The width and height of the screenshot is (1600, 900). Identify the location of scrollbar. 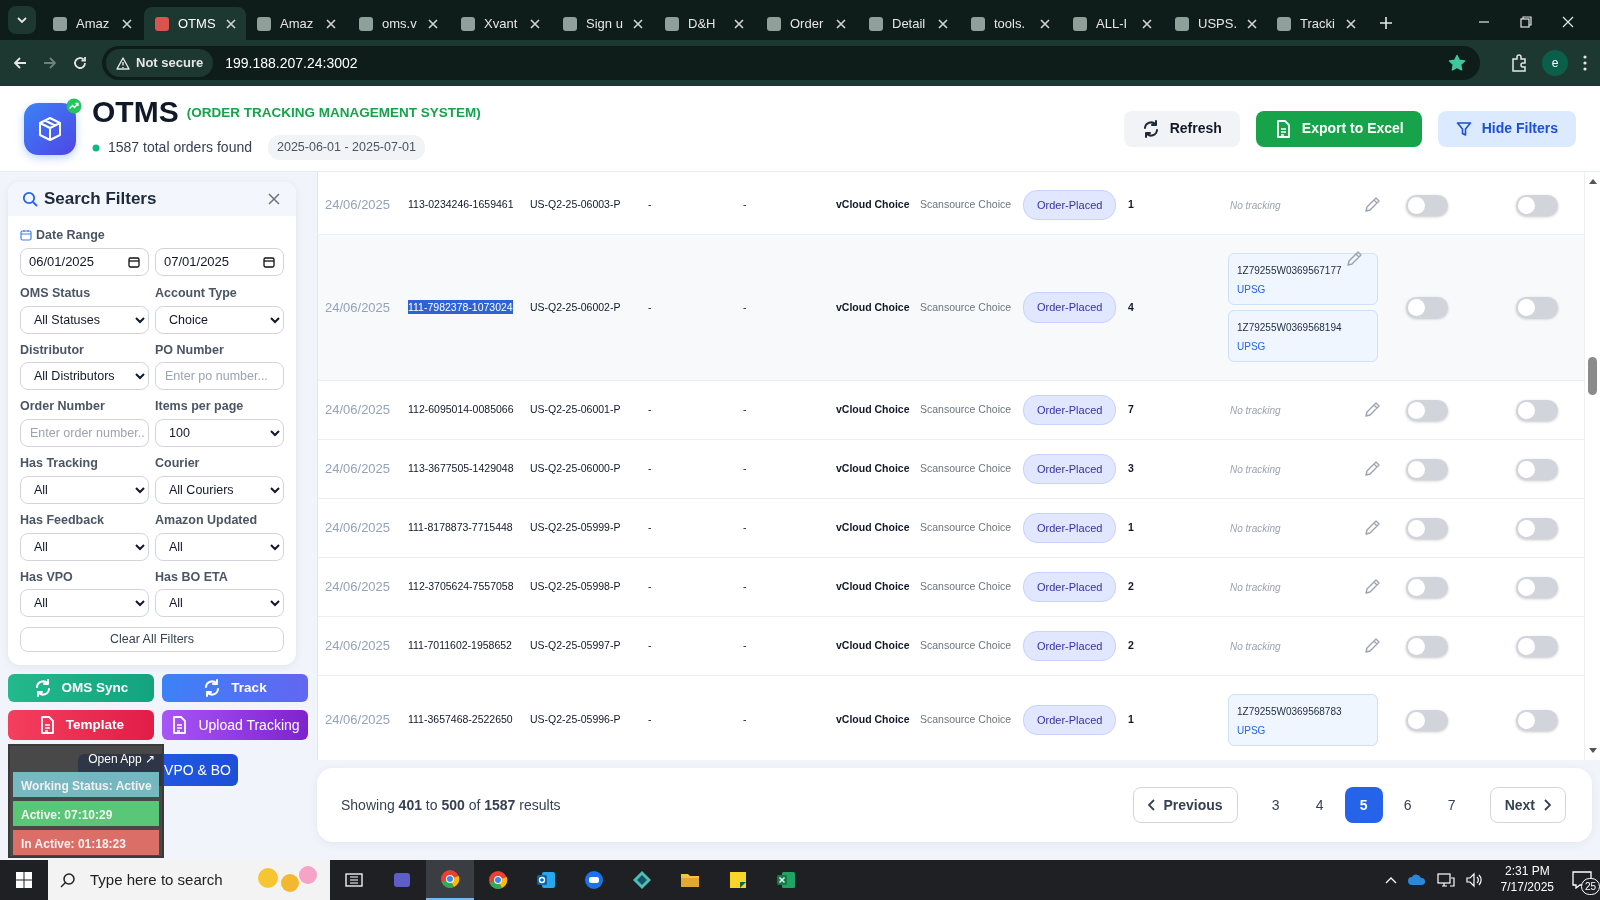
(1592, 466).